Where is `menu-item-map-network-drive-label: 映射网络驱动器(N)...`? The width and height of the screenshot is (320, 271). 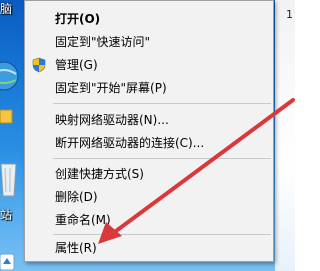 menu-item-map-network-drive-label: 映射网络驱动器(N)... is located at coordinates (112, 120).